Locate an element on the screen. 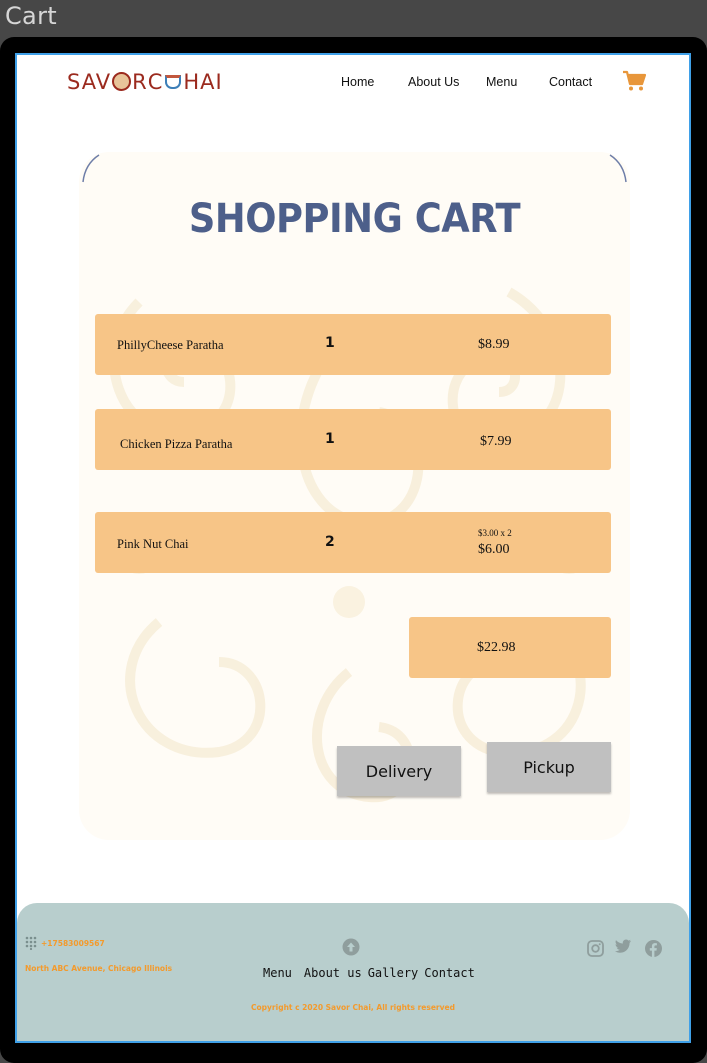  item-price: $6.00 is located at coordinates (494, 549).